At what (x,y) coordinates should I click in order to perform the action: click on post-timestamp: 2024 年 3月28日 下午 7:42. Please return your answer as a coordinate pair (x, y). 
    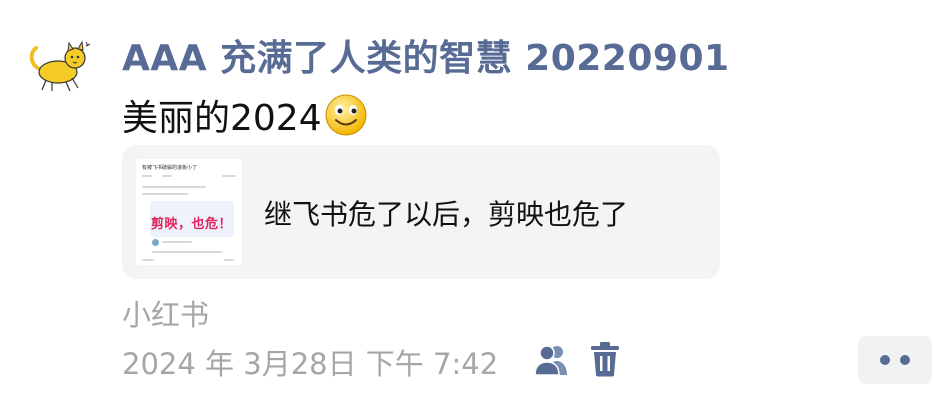
    Looking at the image, I should click on (310, 364).